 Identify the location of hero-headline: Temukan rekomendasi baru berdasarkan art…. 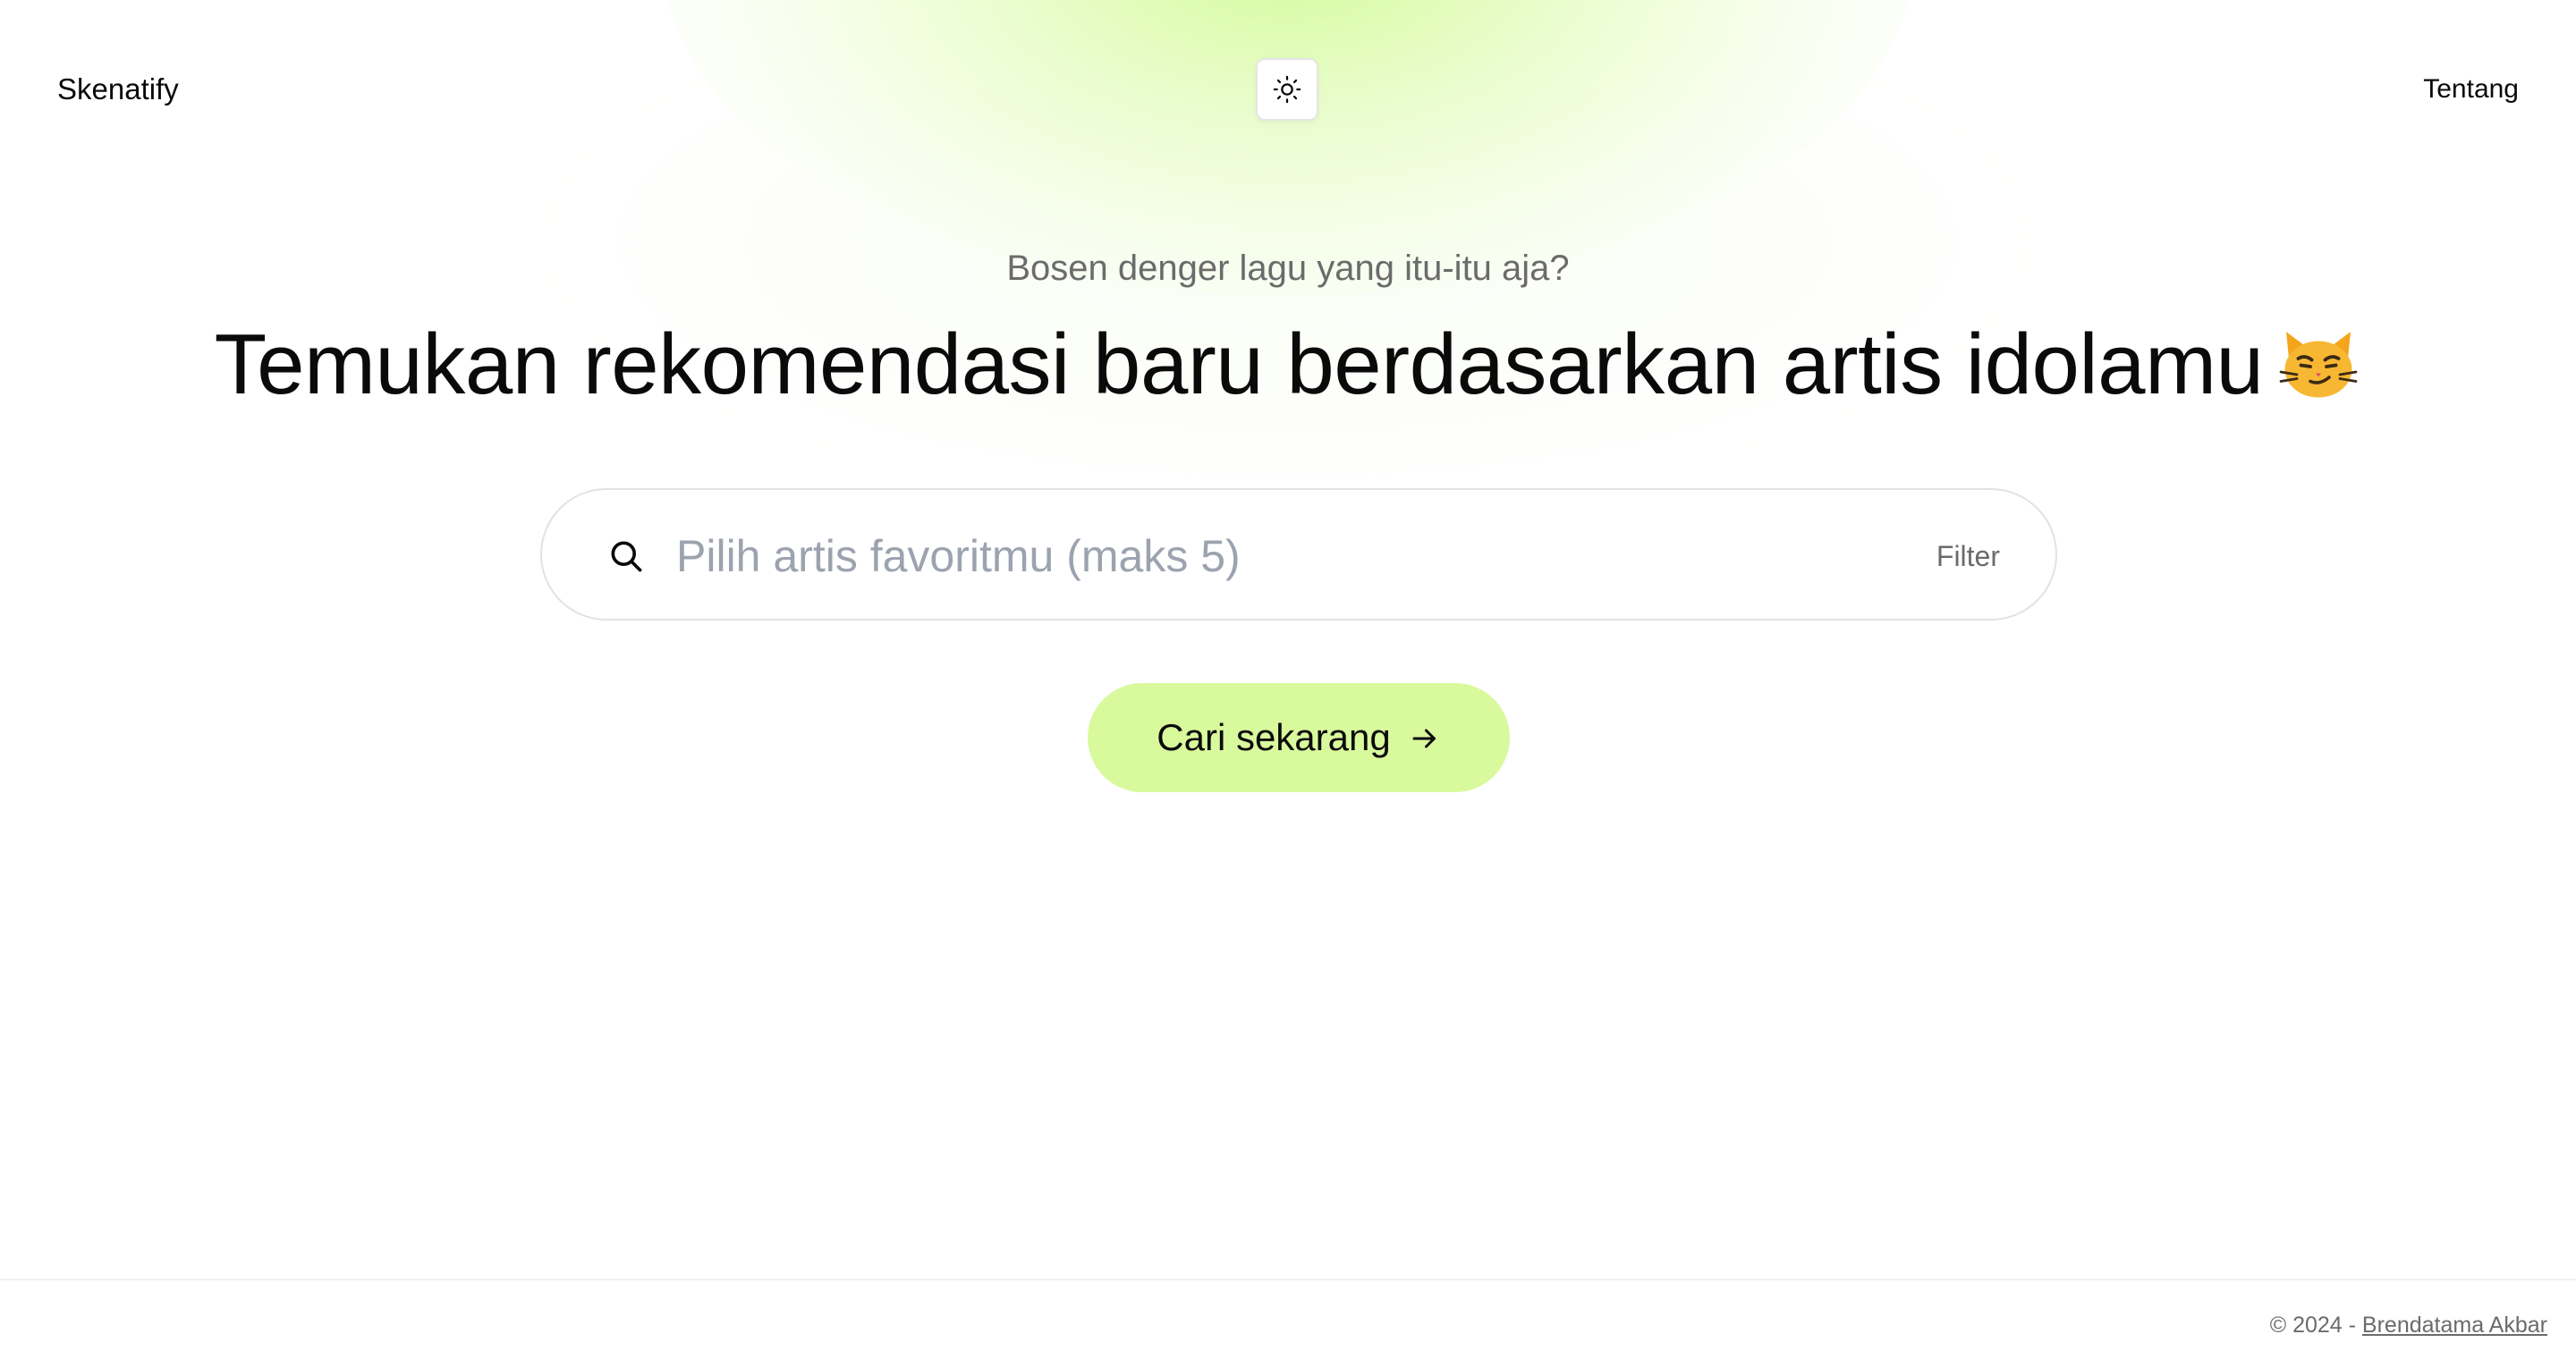
(1288, 364).